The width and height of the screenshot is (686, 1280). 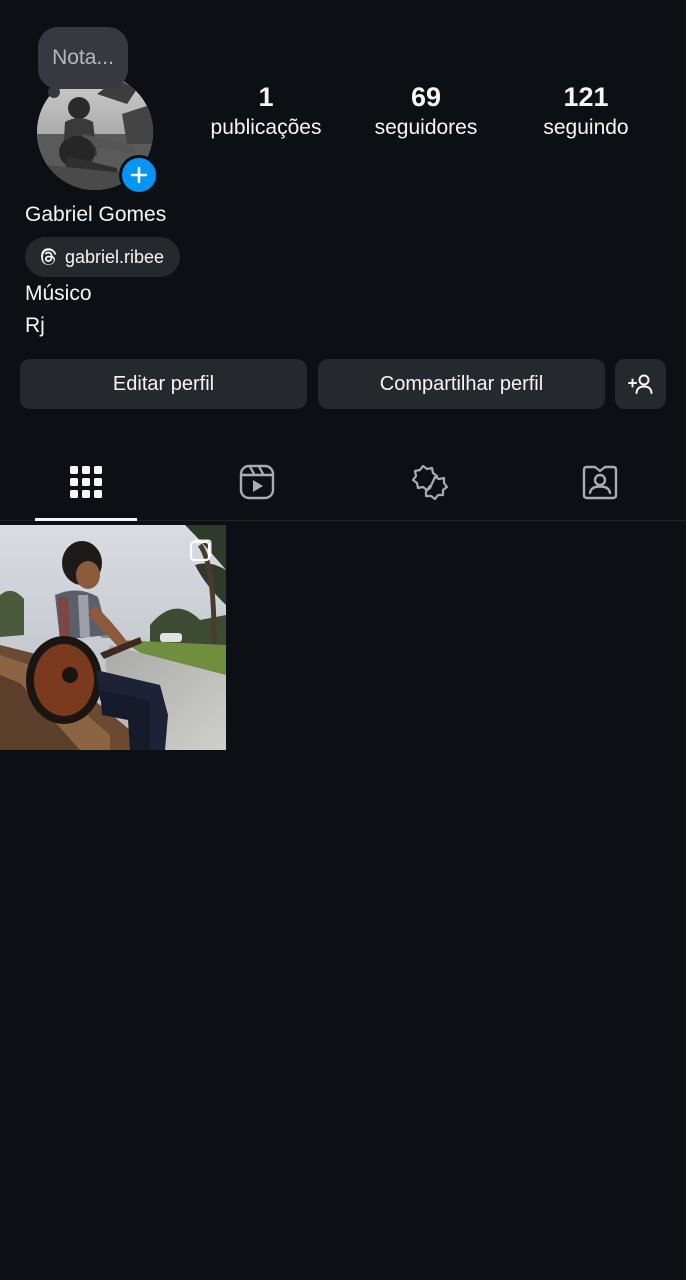 I want to click on share-profile-button: Compartilhar perfil, so click(x=461, y=384).